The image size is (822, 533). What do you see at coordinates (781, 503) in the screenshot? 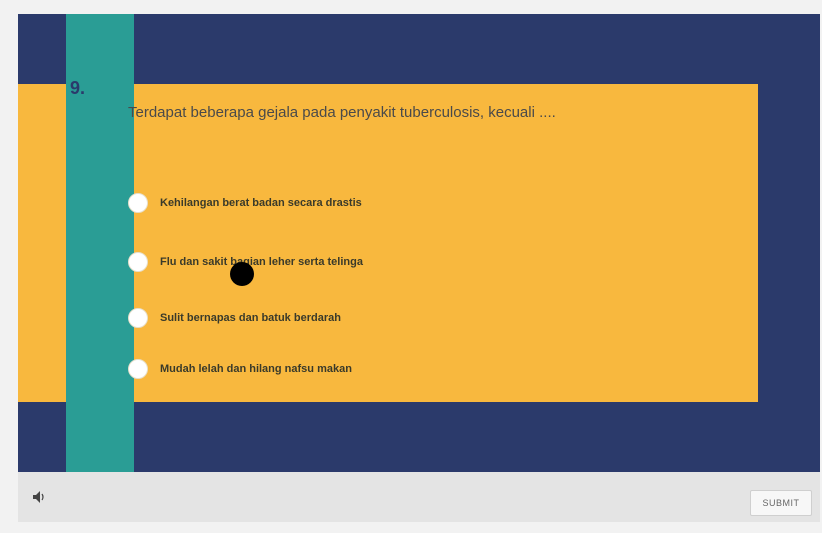
I see `submit-button: SUBMIT` at bounding box center [781, 503].